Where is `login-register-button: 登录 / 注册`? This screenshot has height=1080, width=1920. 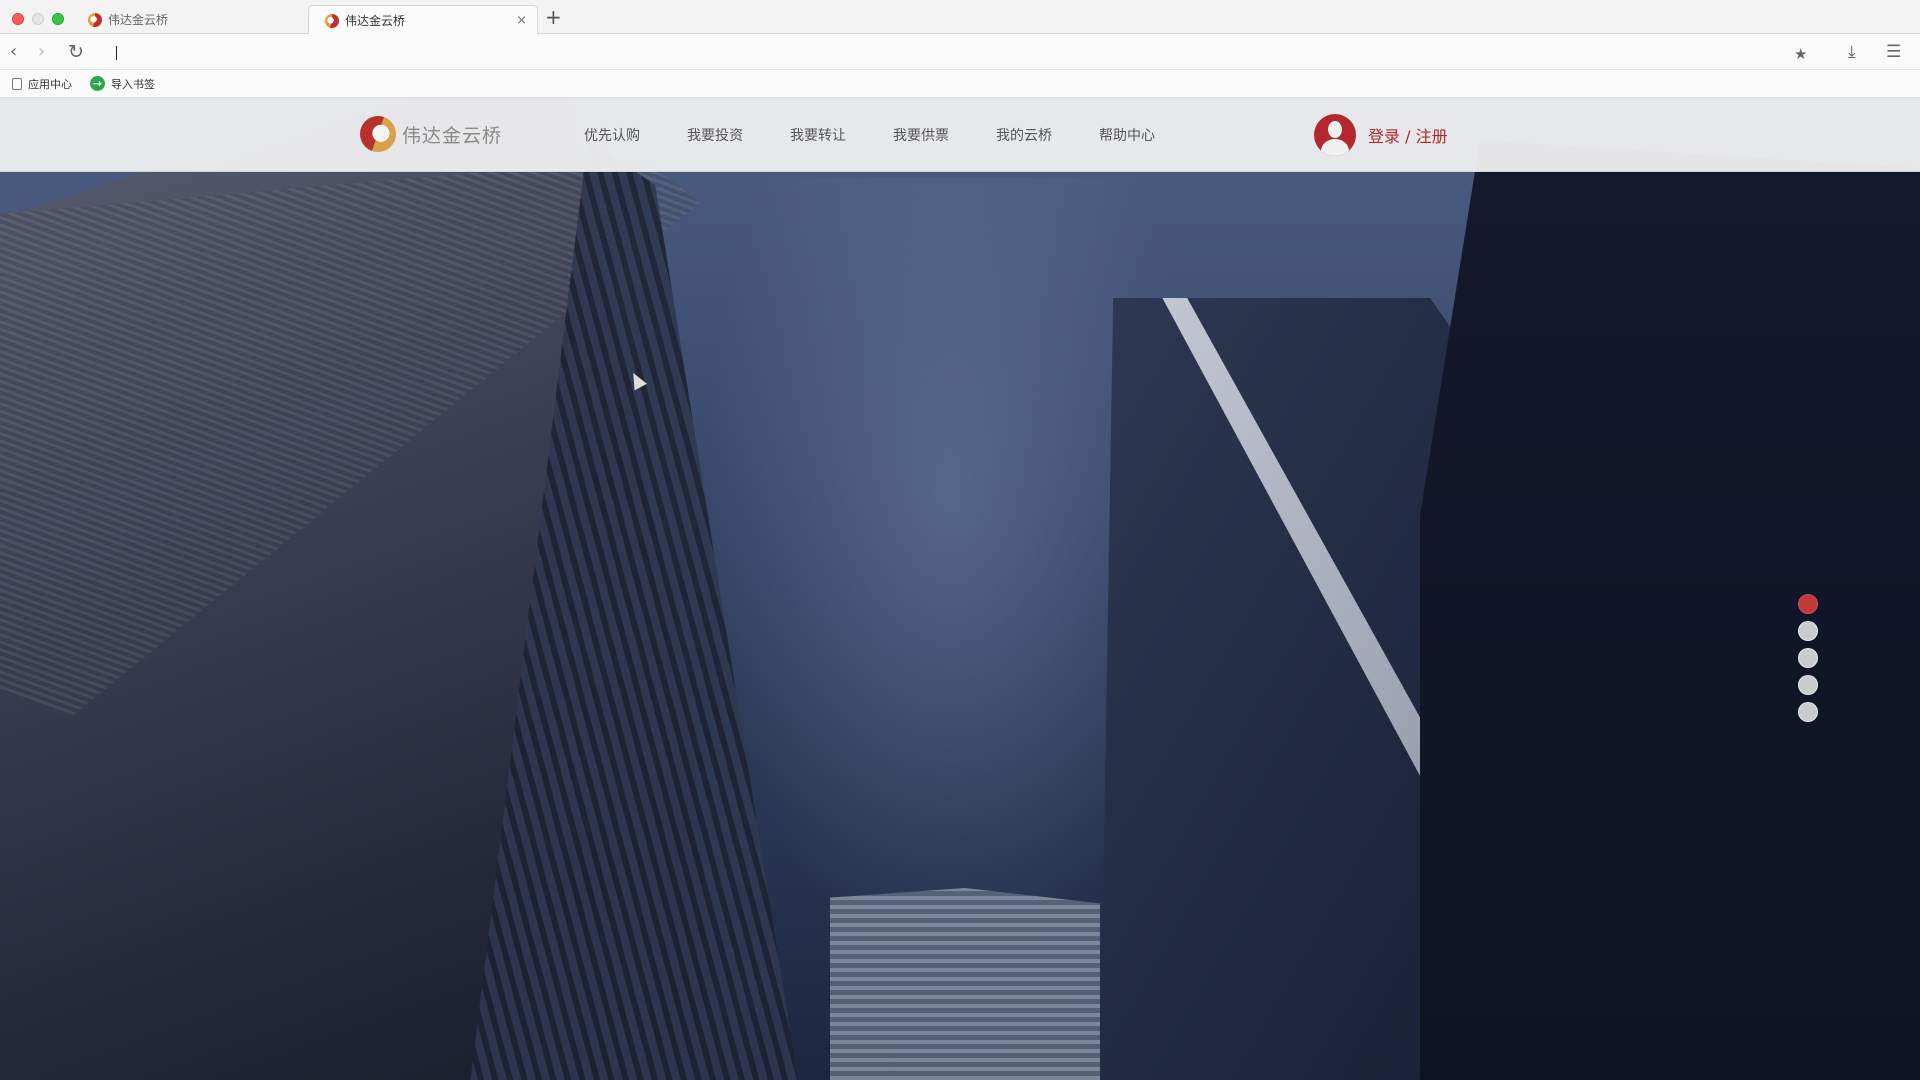
login-register-button: 登录 / 注册 is located at coordinates (1381, 135).